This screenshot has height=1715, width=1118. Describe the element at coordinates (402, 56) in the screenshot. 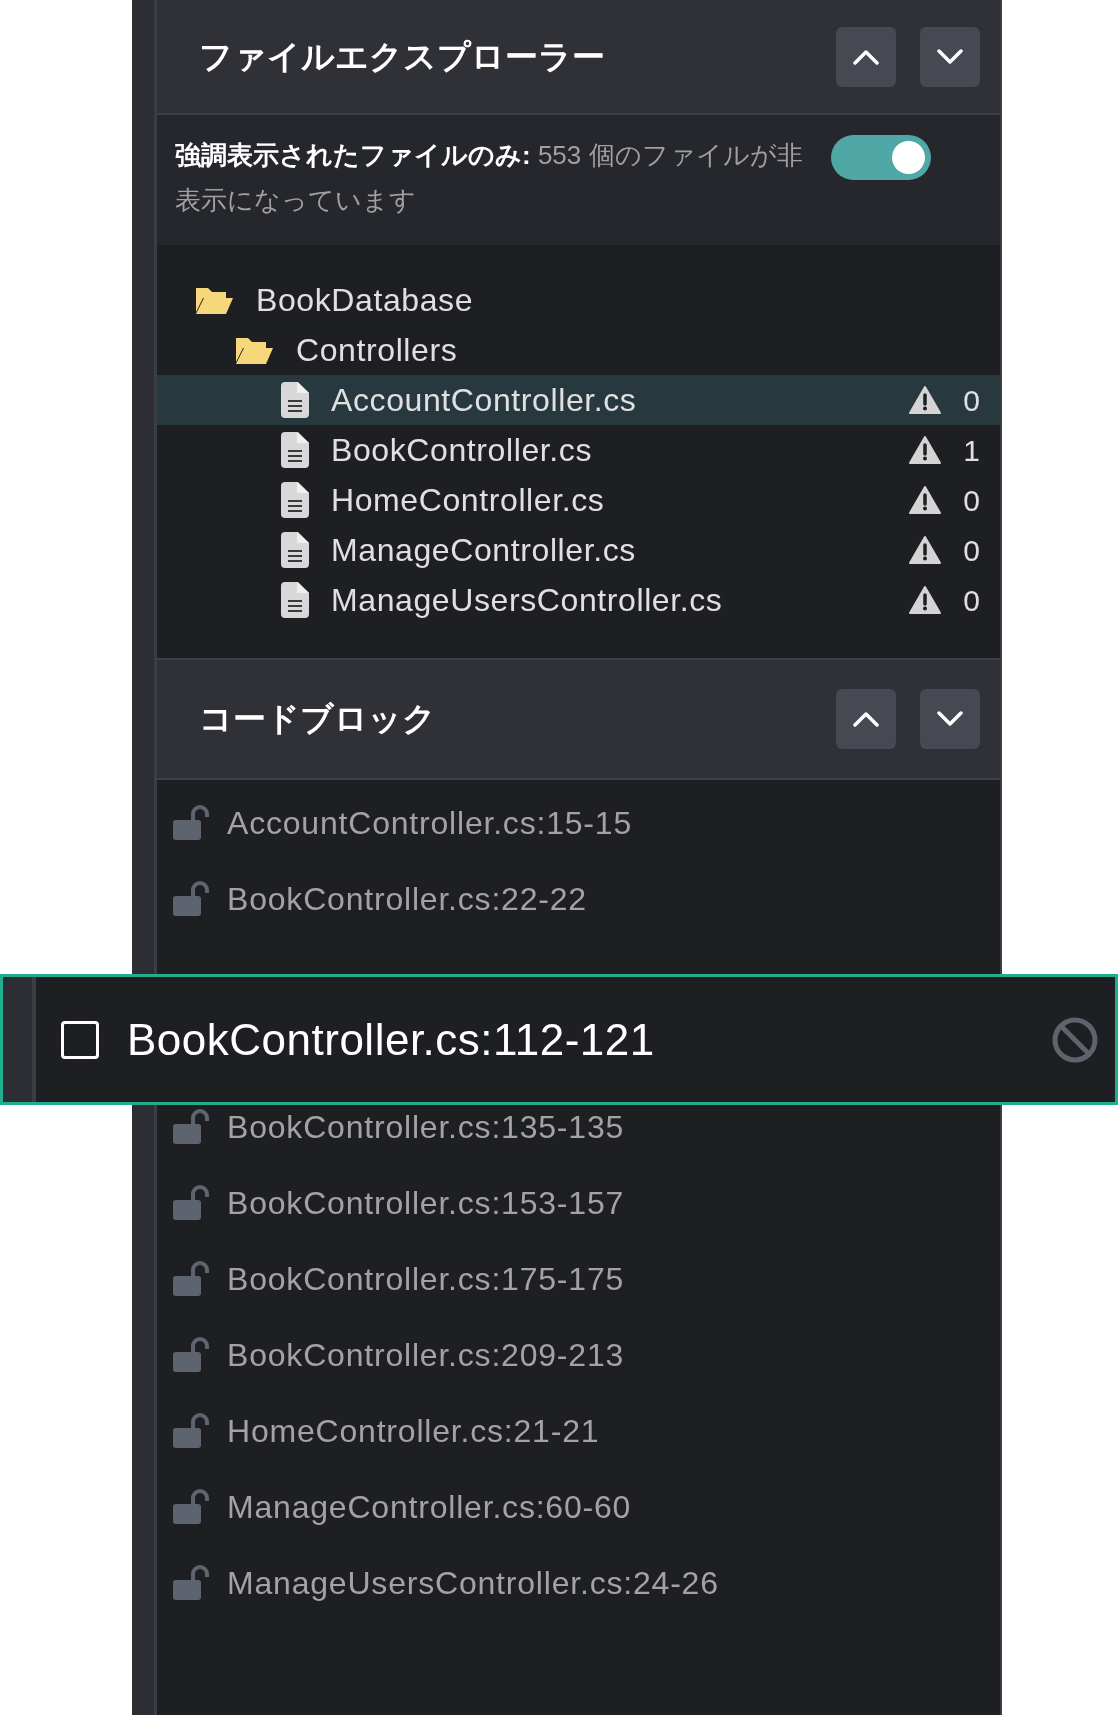

I see `section-title: ファイルエクスプローラー` at that location.